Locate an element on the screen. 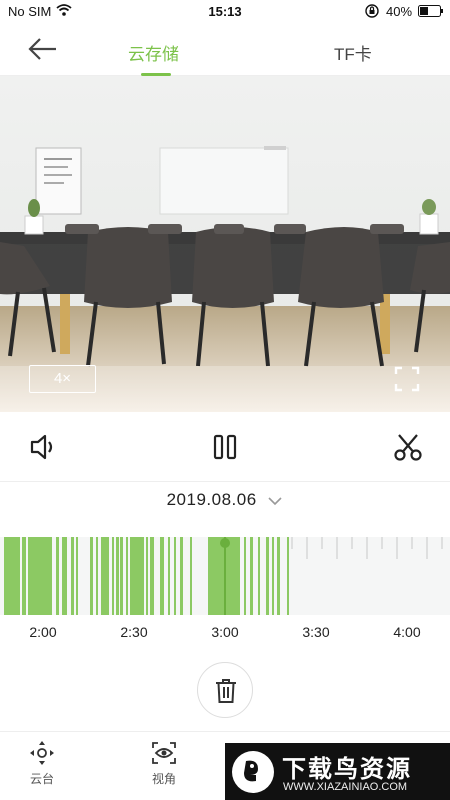 This screenshot has height=800, width=450. trash-icon is located at coordinates (226, 691).